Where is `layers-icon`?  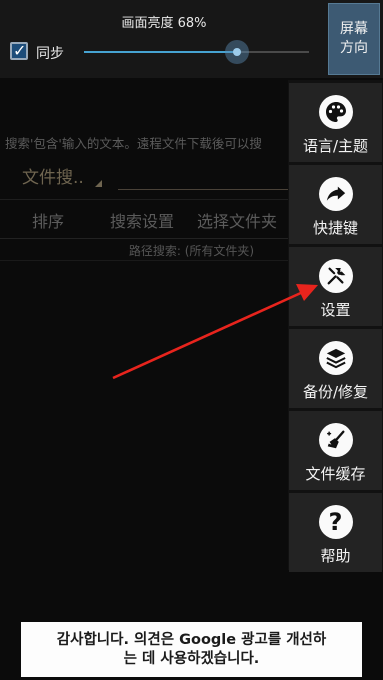 layers-icon is located at coordinates (335, 358).